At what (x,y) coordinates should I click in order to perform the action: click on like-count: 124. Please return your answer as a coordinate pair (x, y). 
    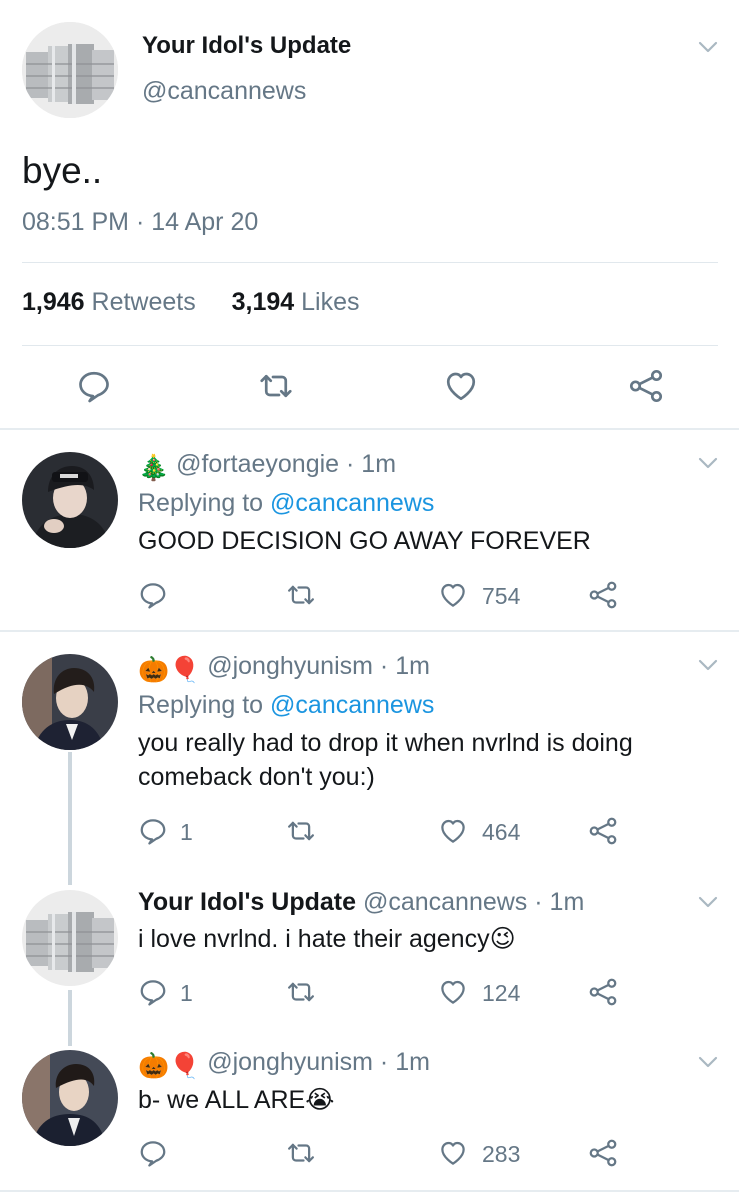
    Looking at the image, I should click on (501, 993).